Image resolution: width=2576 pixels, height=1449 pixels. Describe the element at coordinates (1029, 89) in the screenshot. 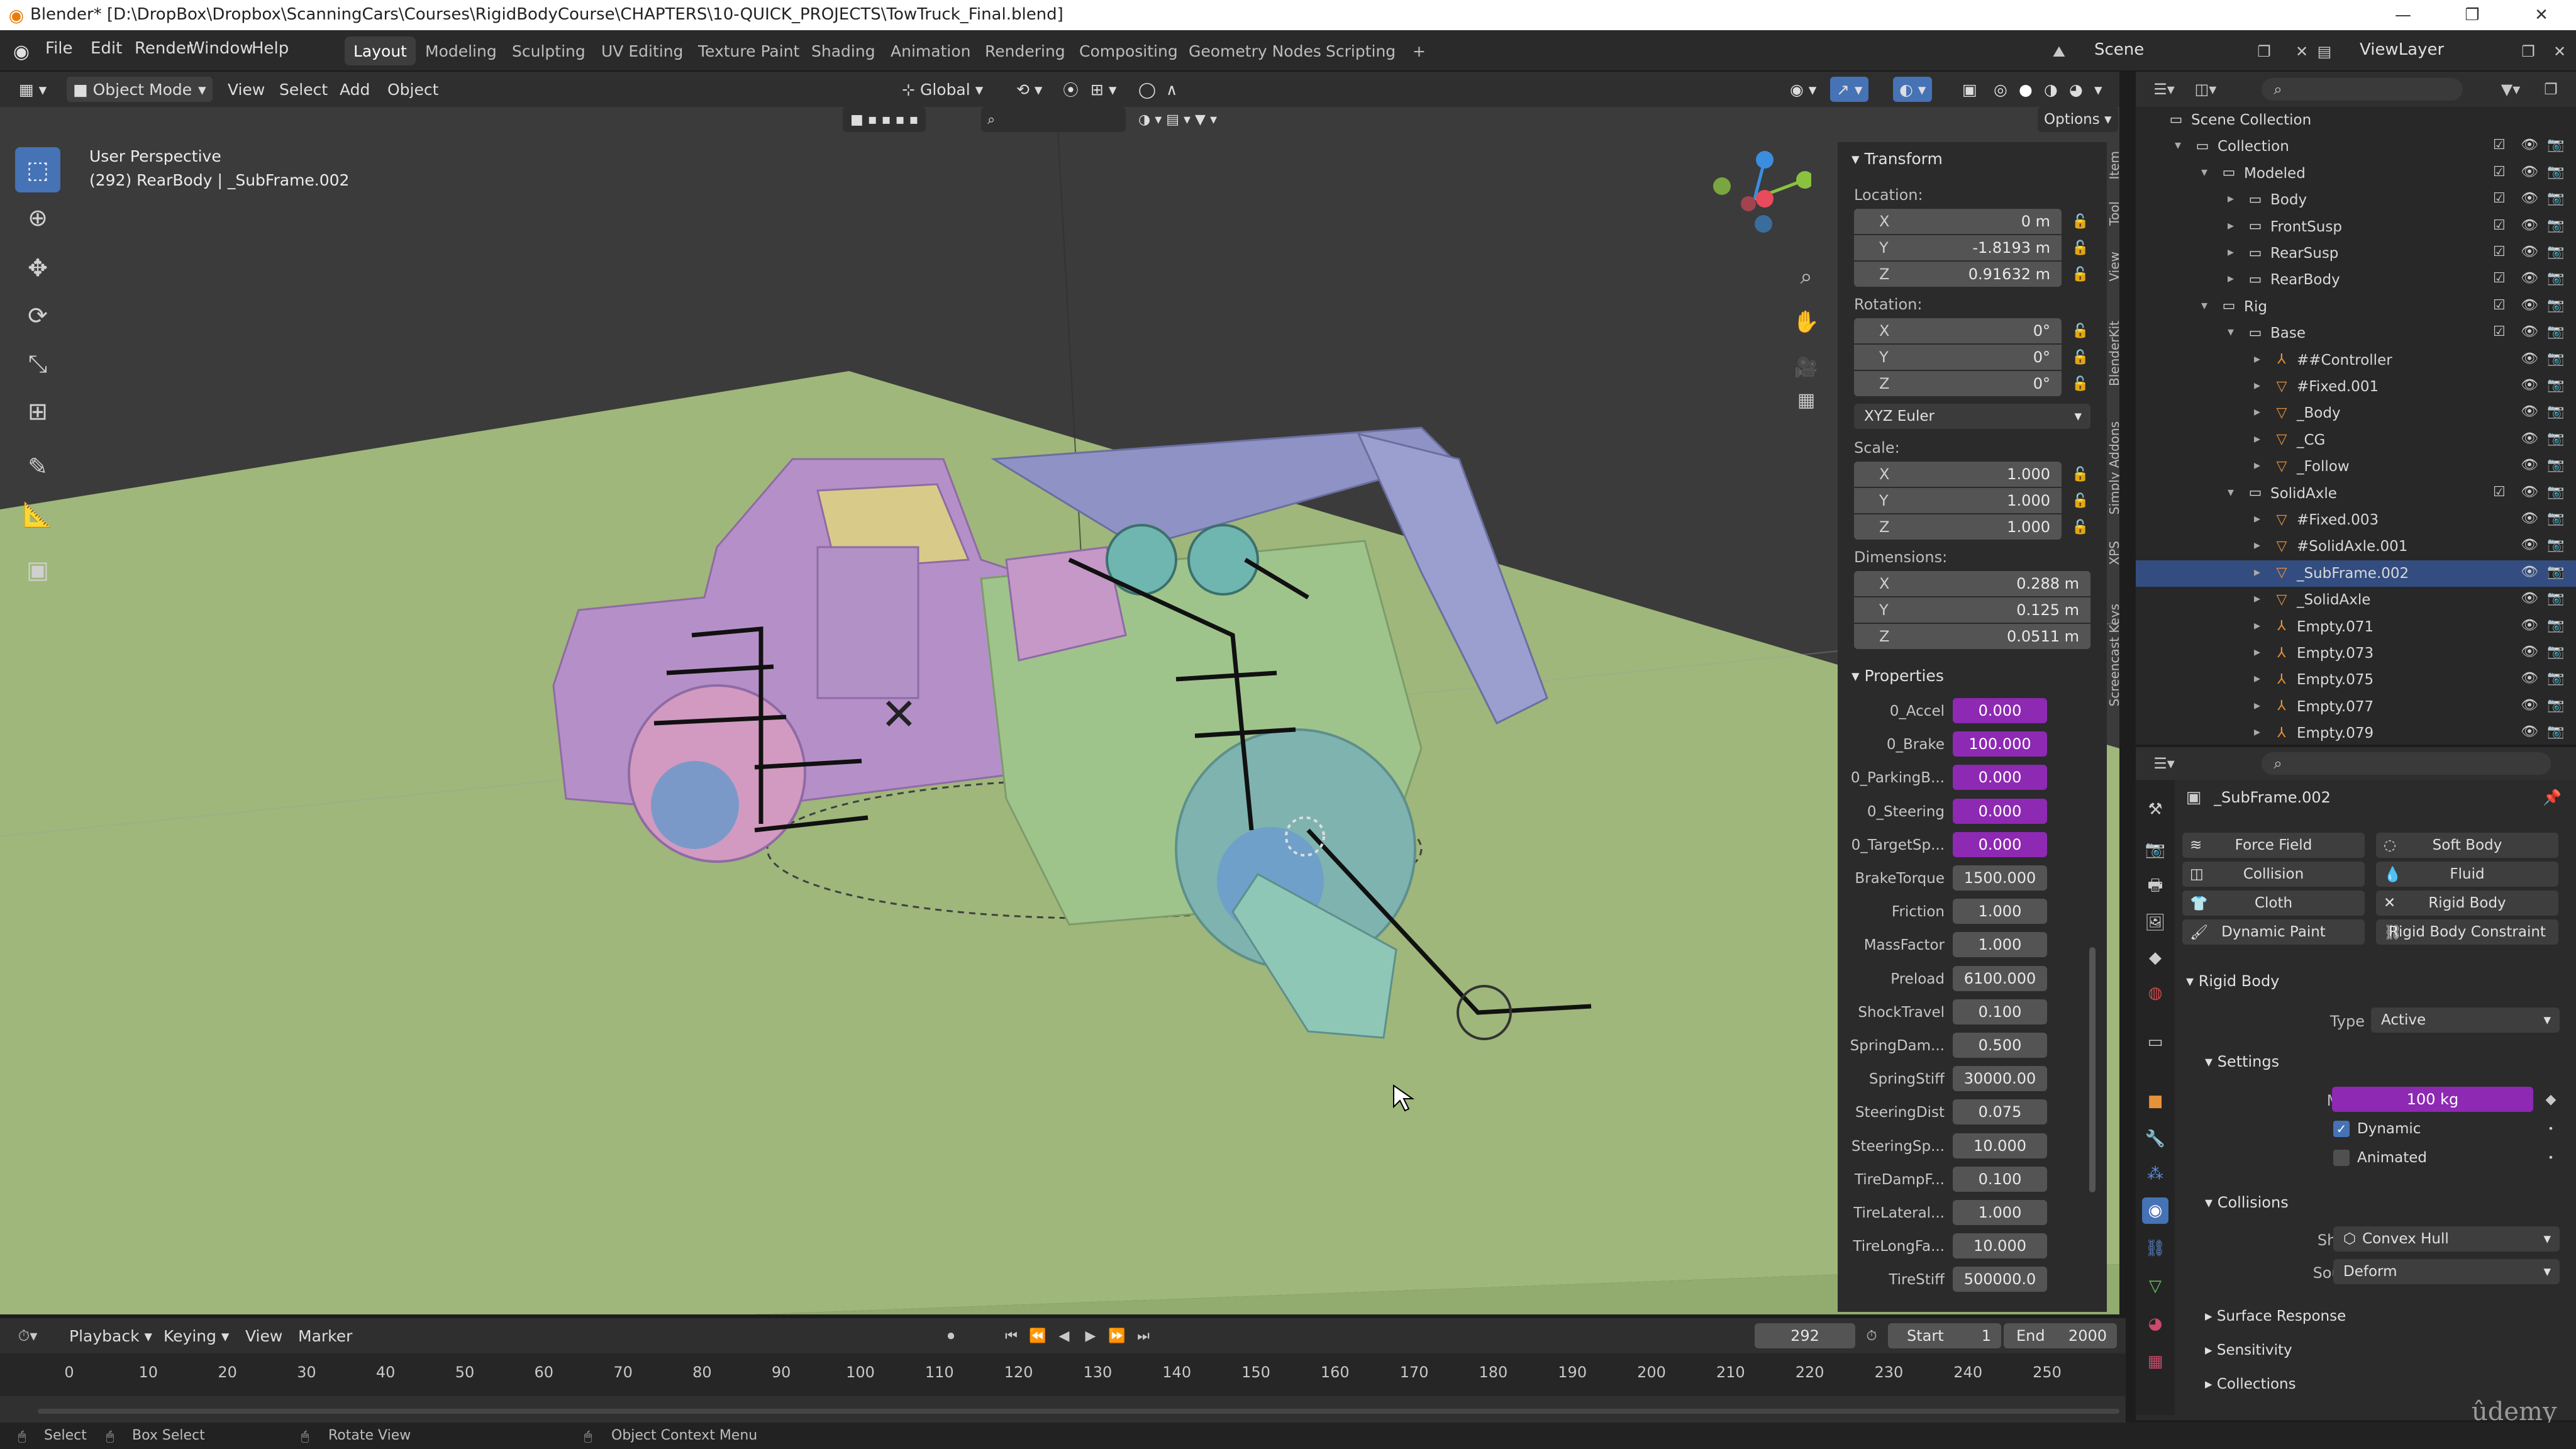

I see `pivot-point-dropdown: ⟲ ▾` at that location.